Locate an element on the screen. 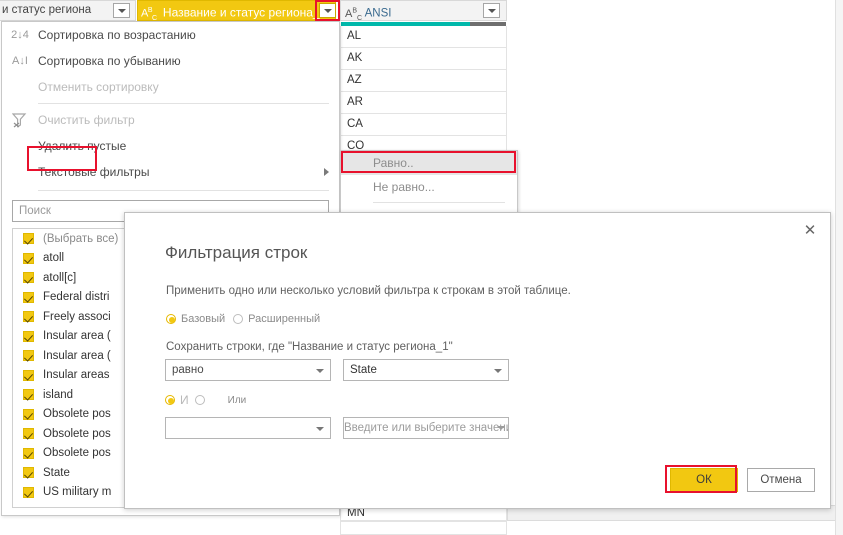  filter-value-label: atoll is located at coordinates (54, 258).